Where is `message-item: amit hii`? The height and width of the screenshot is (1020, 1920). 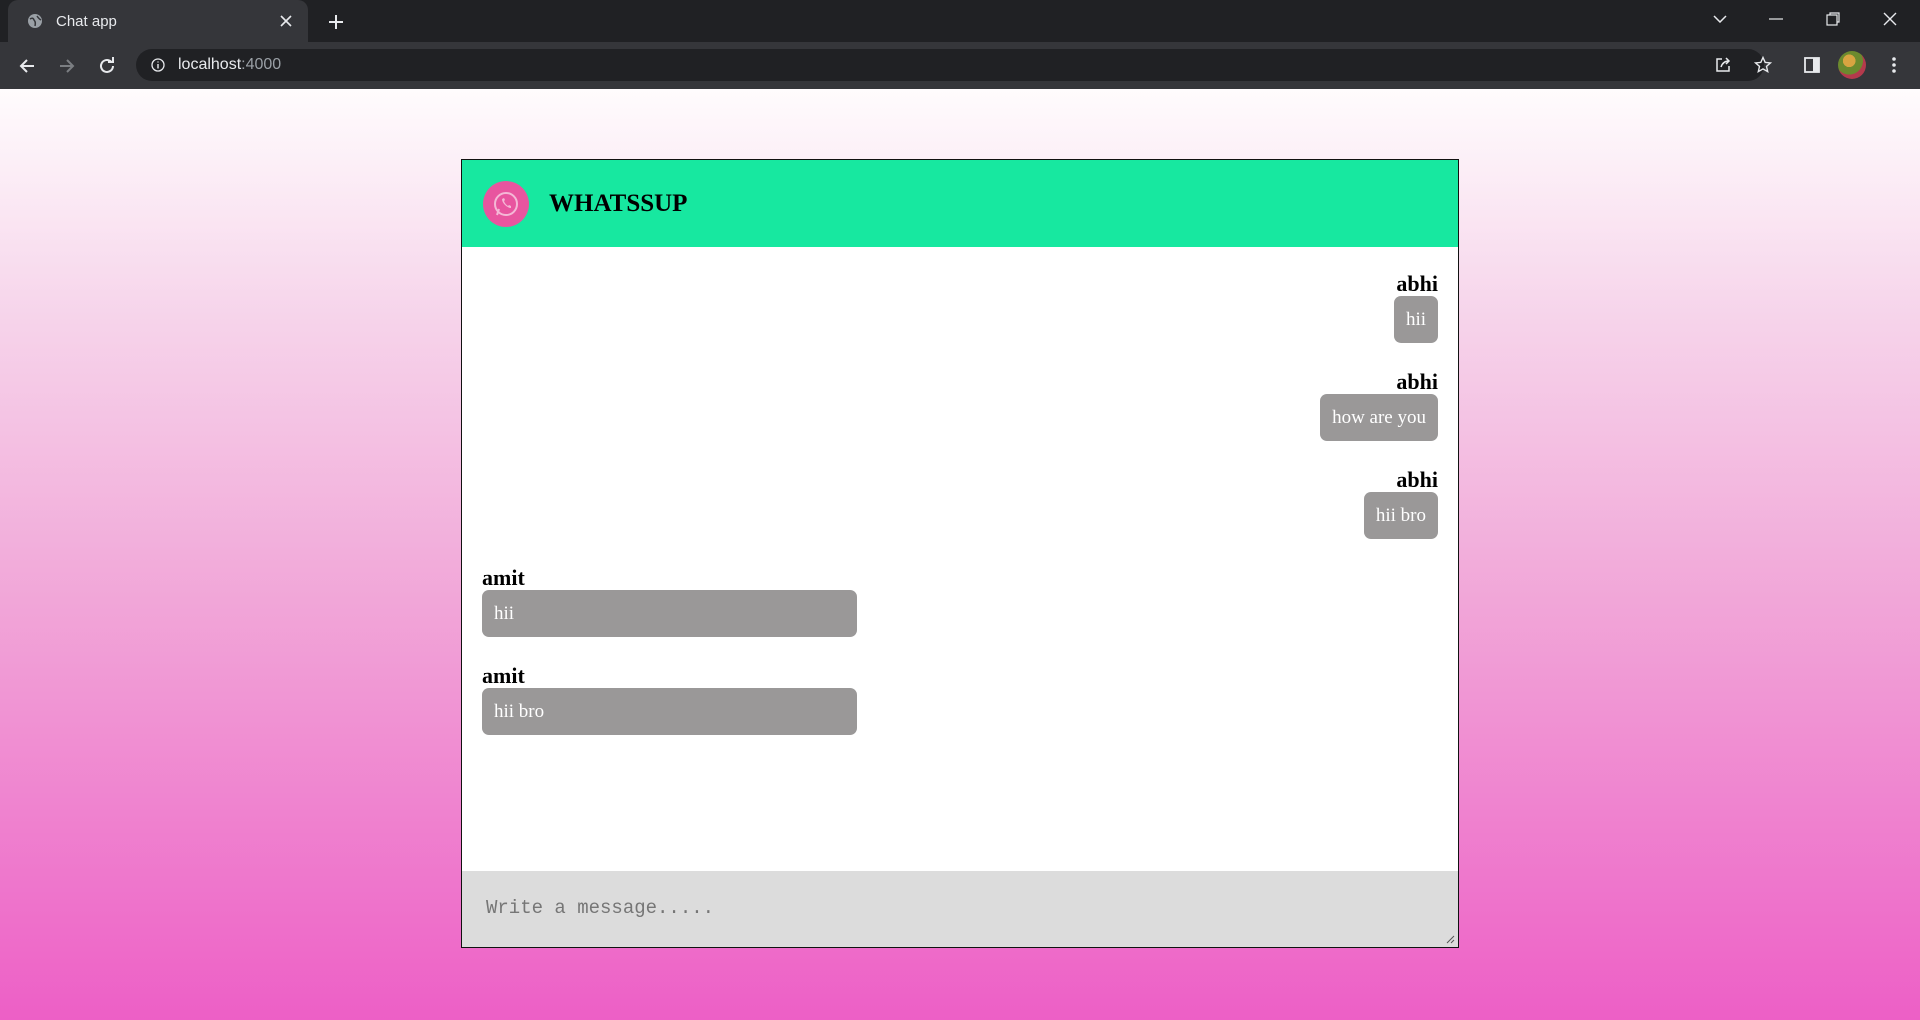 message-item: amit hii is located at coordinates (669, 601).